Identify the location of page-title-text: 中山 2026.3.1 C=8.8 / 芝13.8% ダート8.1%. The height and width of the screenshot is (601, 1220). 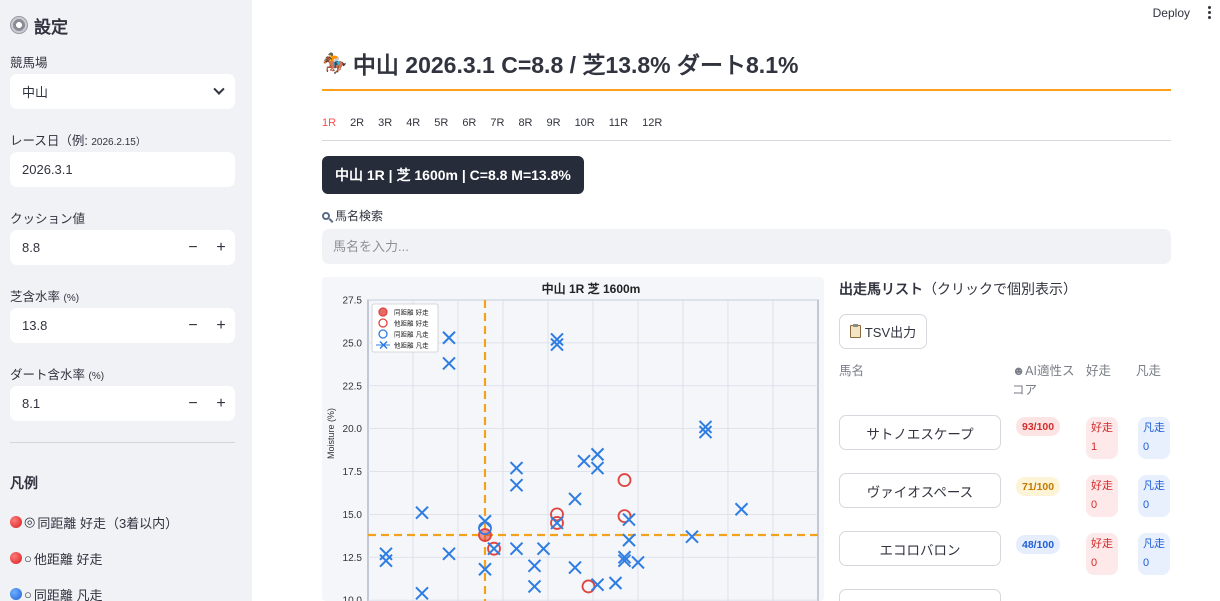
(575, 65).